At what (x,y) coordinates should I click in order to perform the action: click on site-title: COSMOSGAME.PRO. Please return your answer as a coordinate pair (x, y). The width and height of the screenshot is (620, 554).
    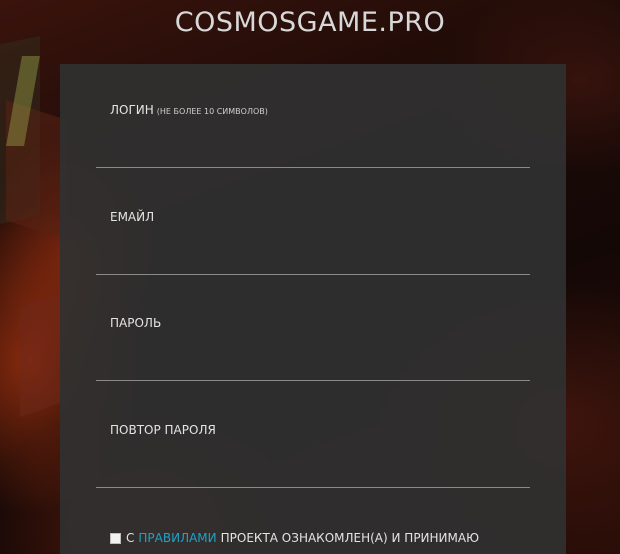
    Looking at the image, I should click on (310, 22).